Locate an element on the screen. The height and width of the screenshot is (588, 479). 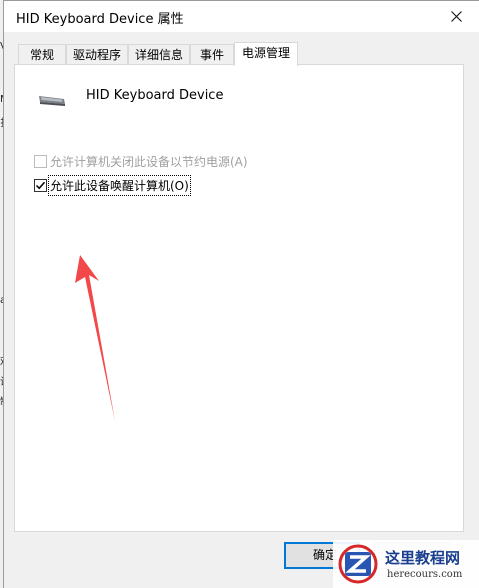
watermark: 这里教程网 herecours.com is located at coordinates (406, 564).